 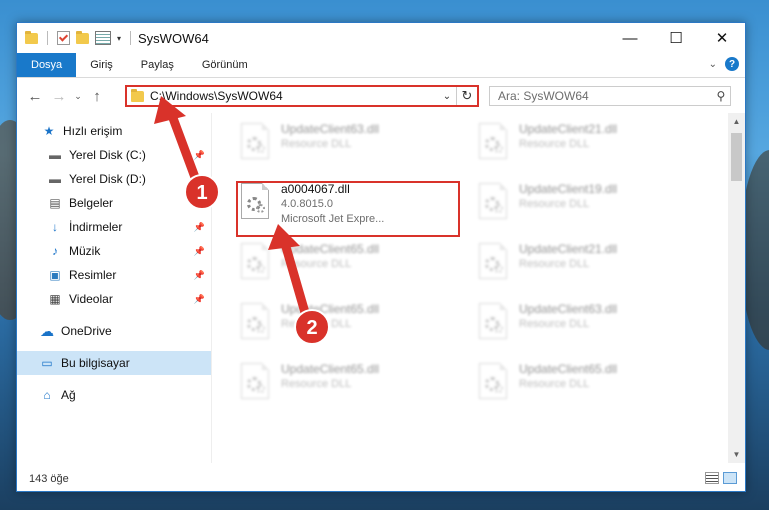 I want to click on address-bar: C:\Windows\SysWOW64 ⌄ ↻, so click(x=302, y=96).